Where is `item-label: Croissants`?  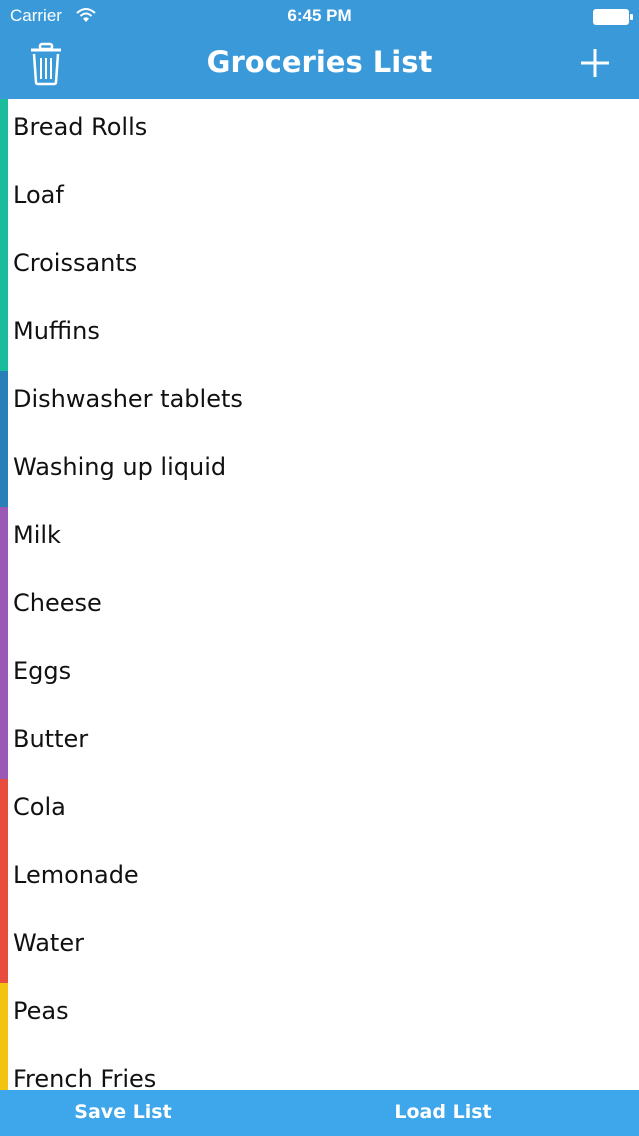 item-label: Croissants is located at coordinates (75, 263).